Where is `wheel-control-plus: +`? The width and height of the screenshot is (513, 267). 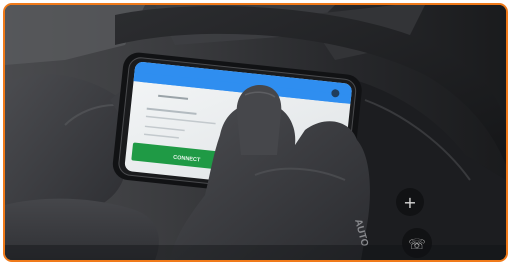 wheel-control-plus: + is located at coordinates (410, 202).